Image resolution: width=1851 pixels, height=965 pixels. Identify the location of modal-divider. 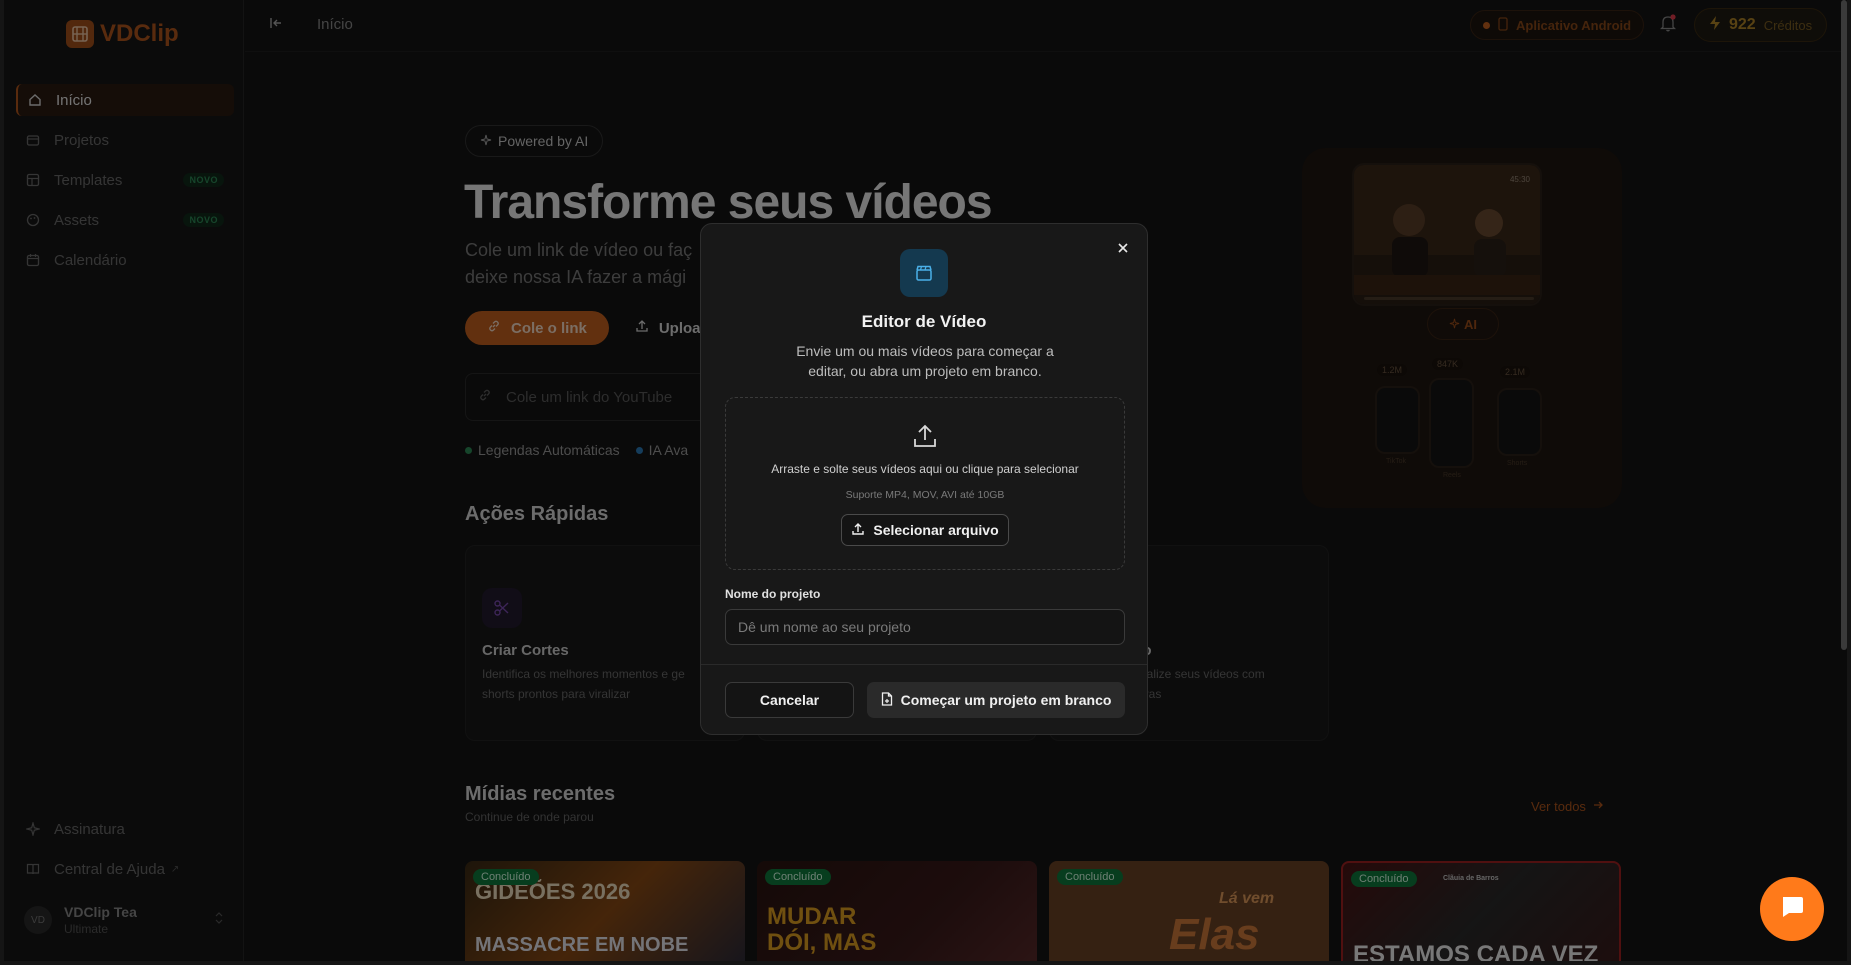
(924, 664).